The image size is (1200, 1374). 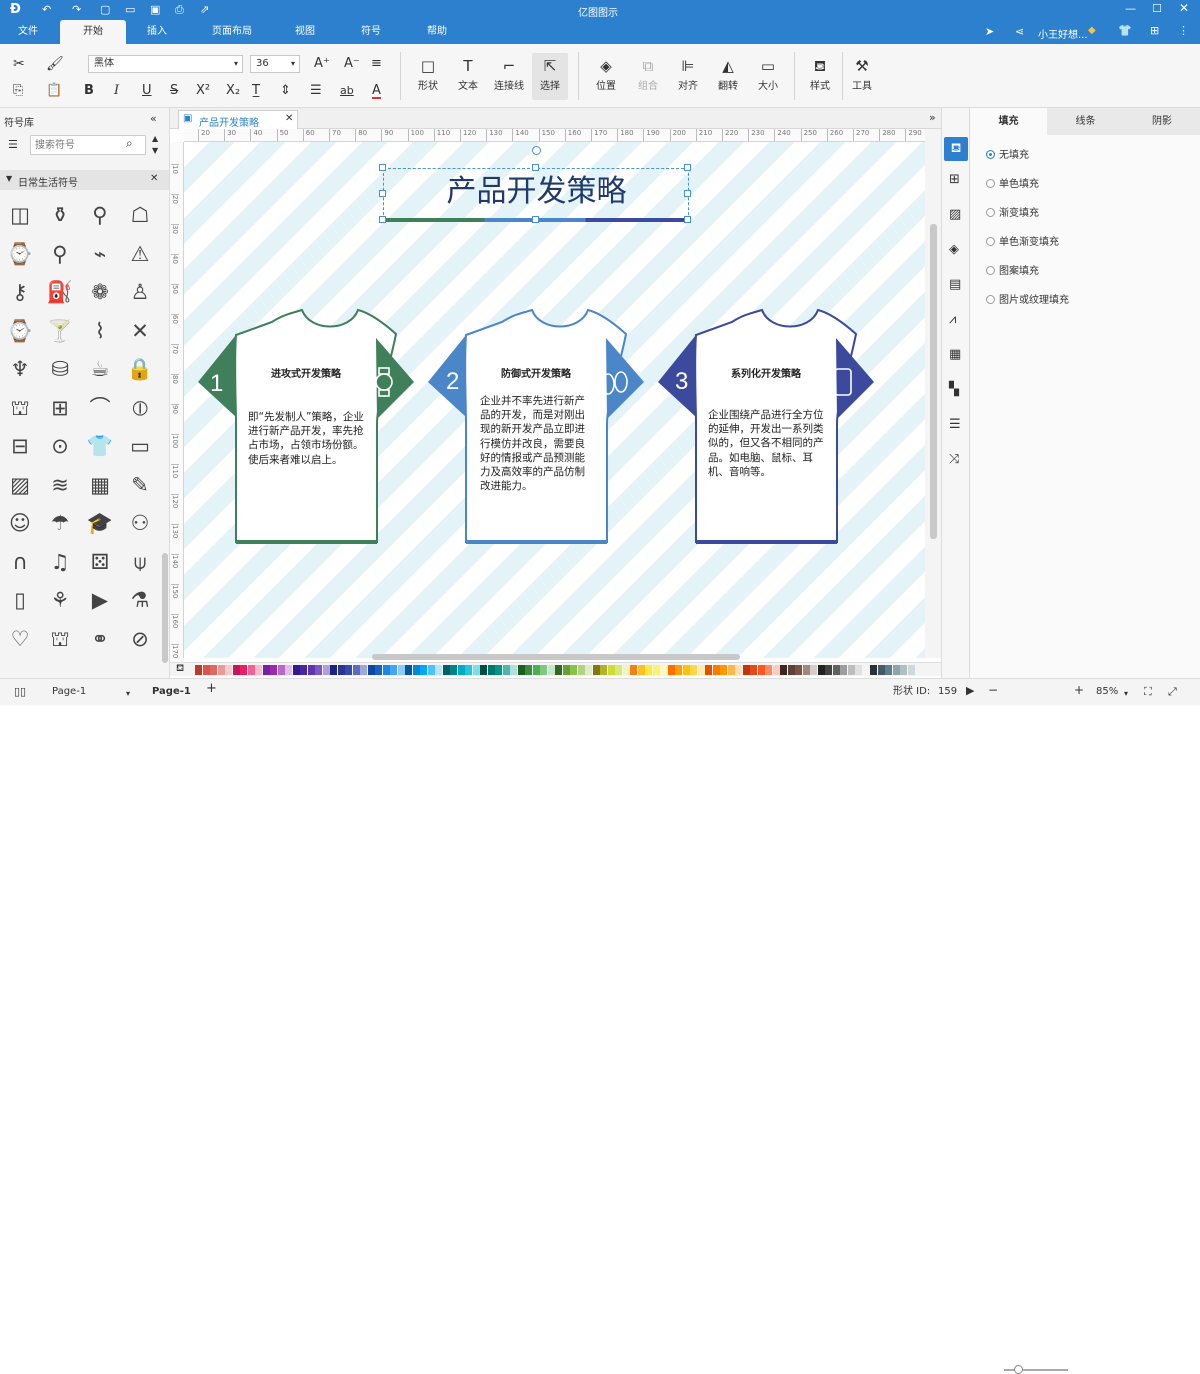 I want to click on library-symbol: ⌒, so click(x=100, y=408).